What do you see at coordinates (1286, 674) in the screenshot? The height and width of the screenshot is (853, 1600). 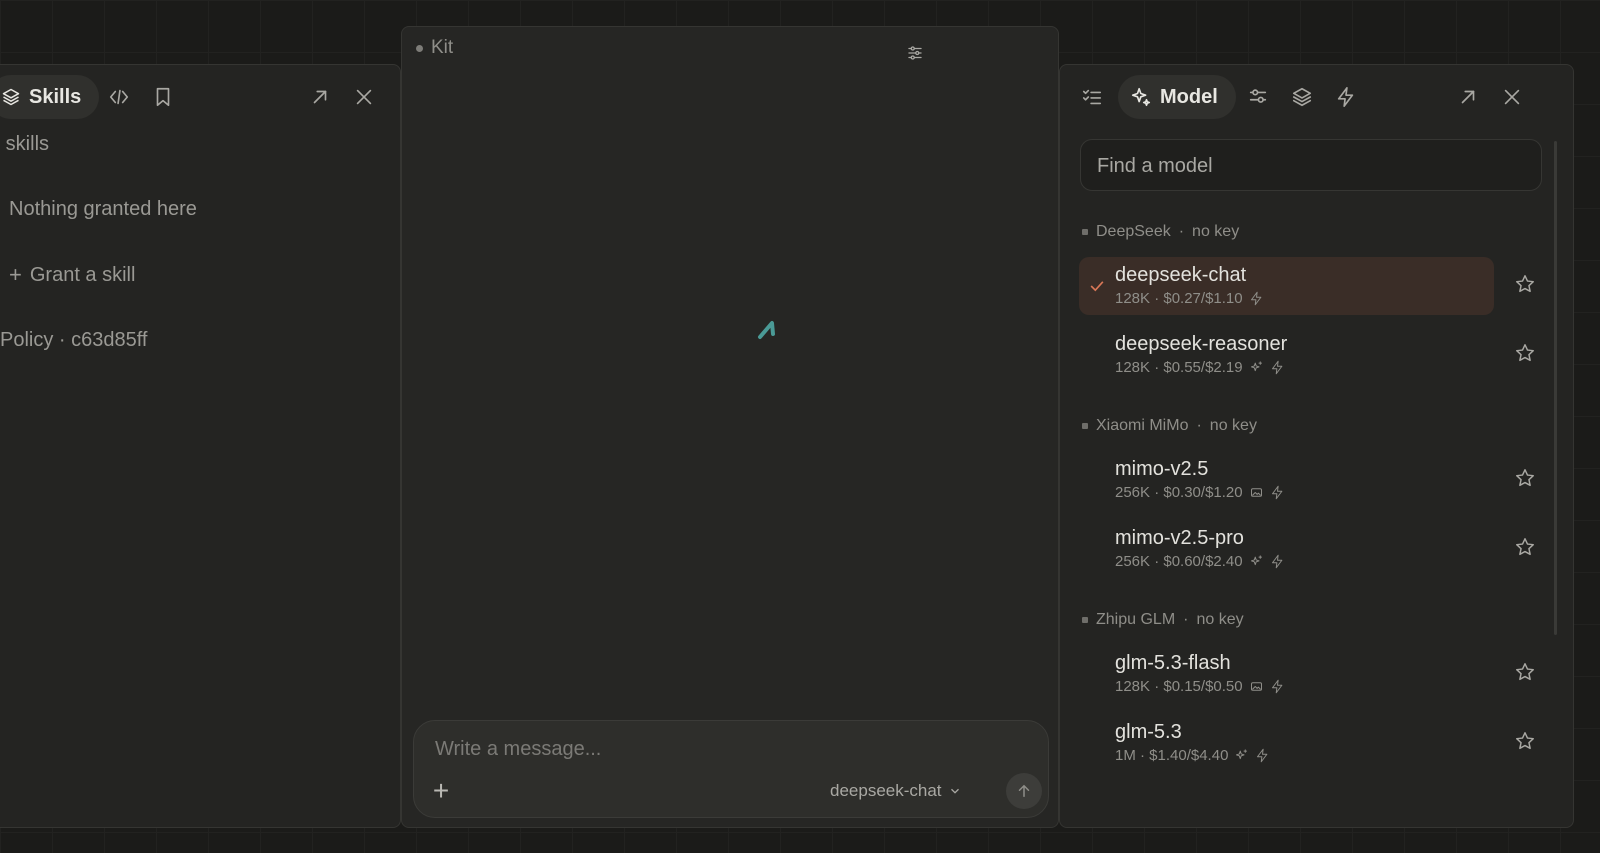 I see `model-item-glm-5.3-flash: glm-5.3-flash 128K · $0.15/$0.50` at bounding box center [1286, 674].